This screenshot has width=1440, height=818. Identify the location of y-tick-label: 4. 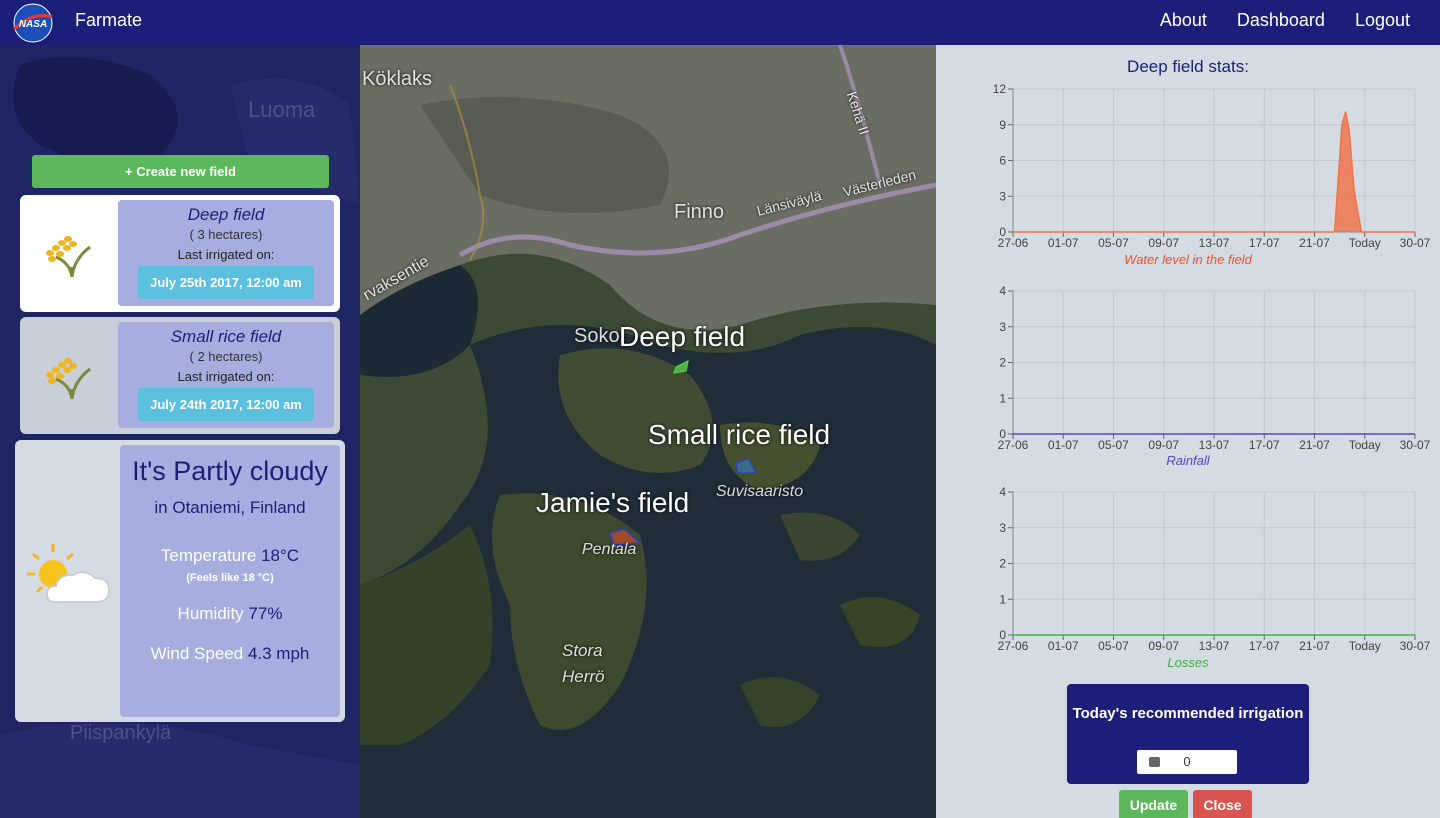
(1002, 291).